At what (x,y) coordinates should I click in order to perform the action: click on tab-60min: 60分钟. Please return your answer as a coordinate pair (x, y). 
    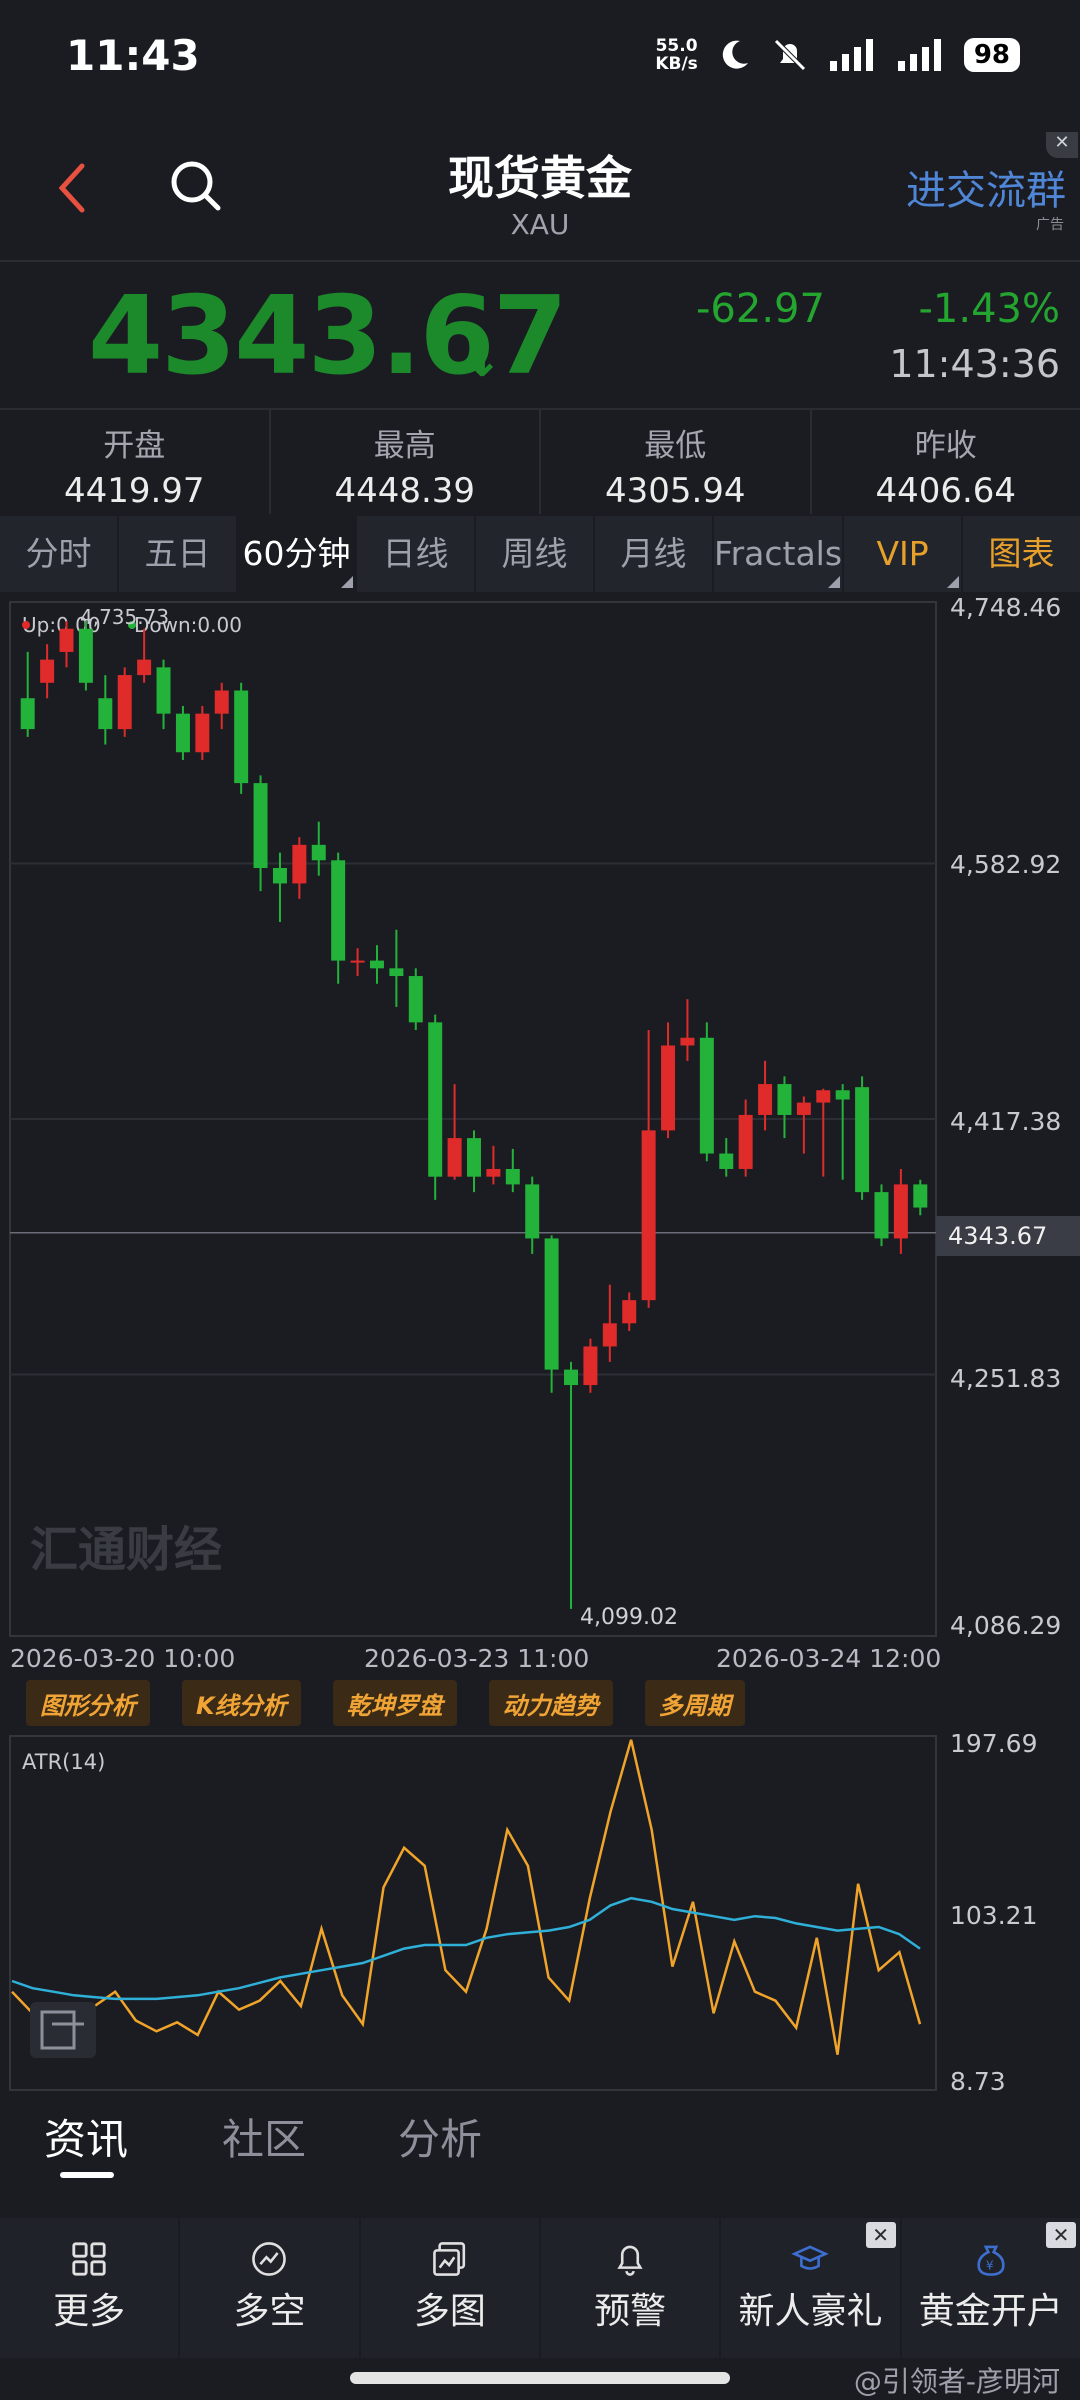
    Looking at the image, I should click on (297, 554).